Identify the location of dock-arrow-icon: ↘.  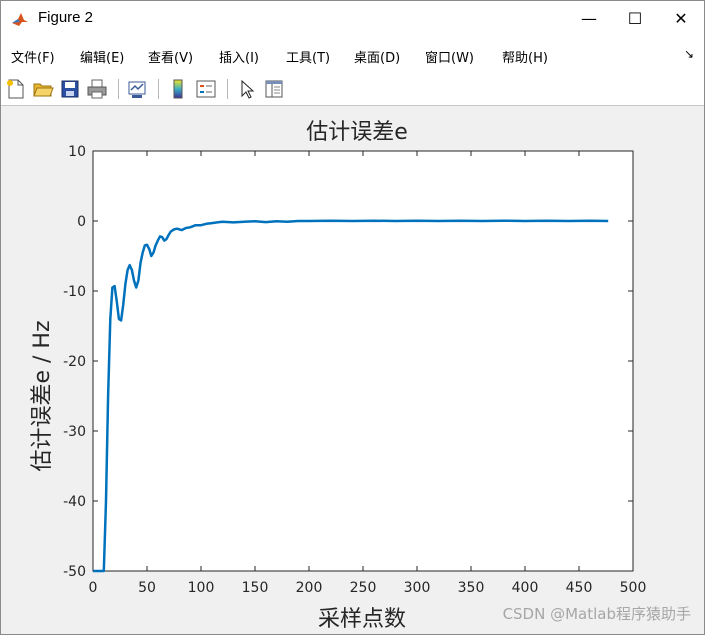
(689, 54).